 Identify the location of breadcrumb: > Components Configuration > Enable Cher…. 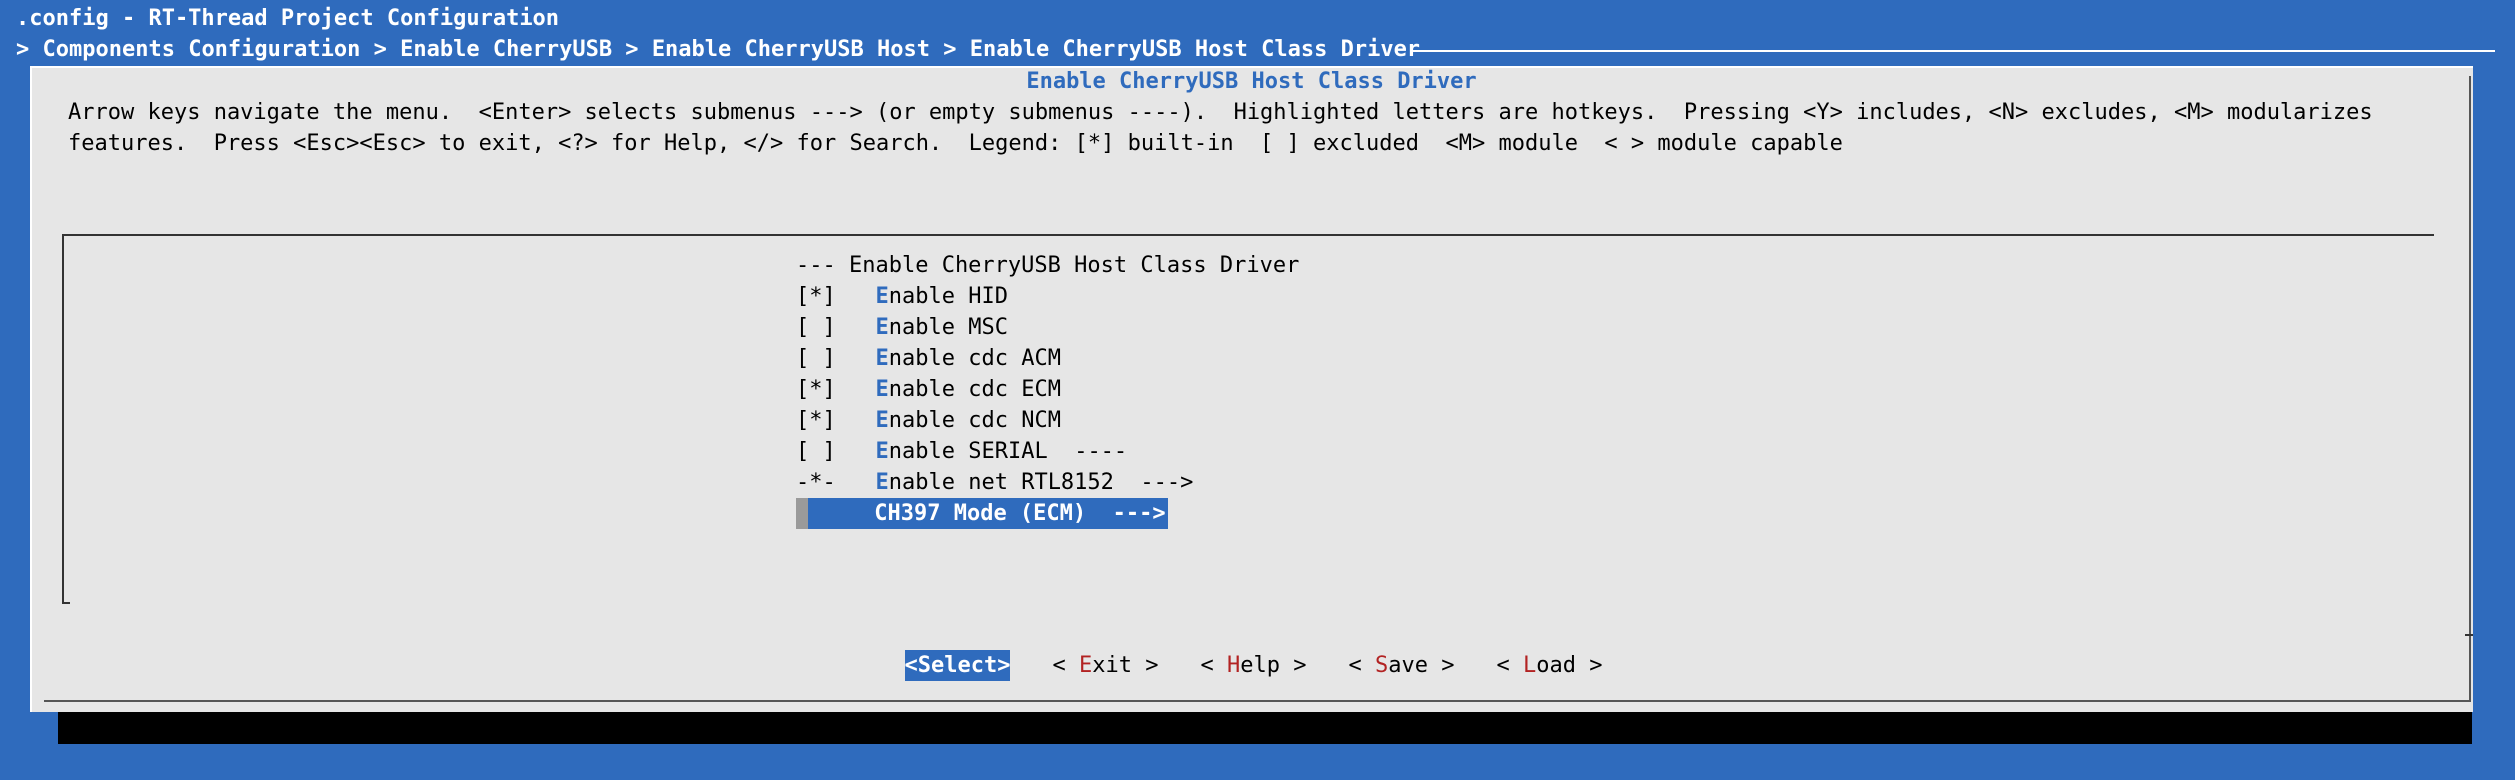
(718, 49).